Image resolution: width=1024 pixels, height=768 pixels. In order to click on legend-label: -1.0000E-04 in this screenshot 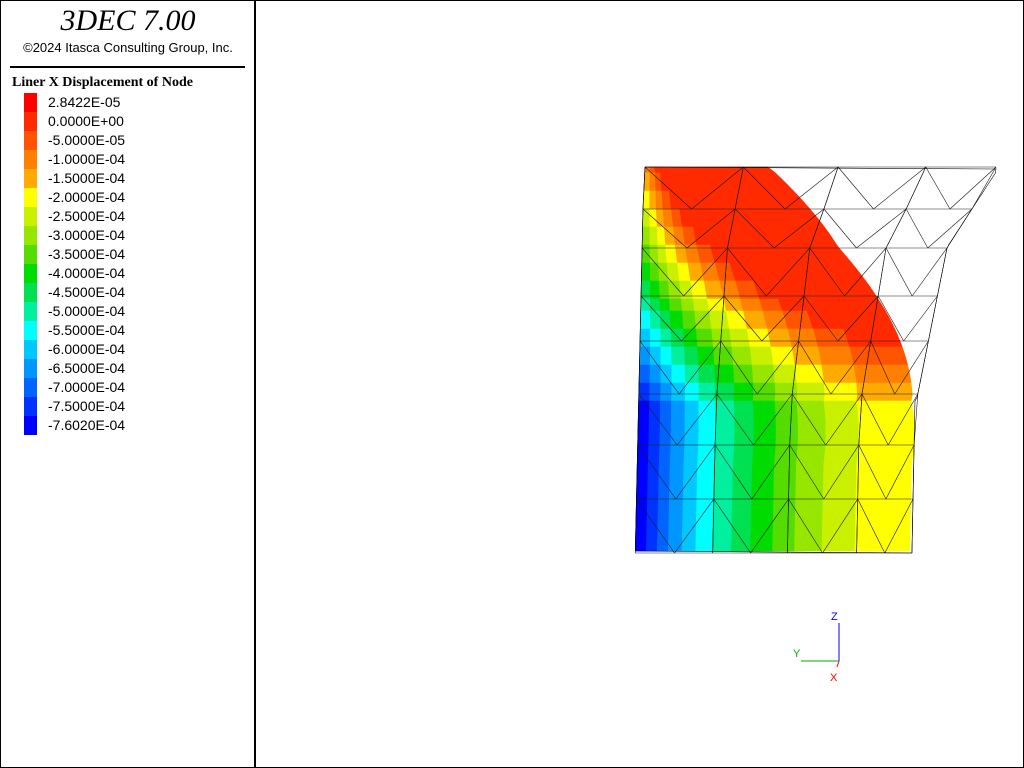, I will do `click(87, 159)`.